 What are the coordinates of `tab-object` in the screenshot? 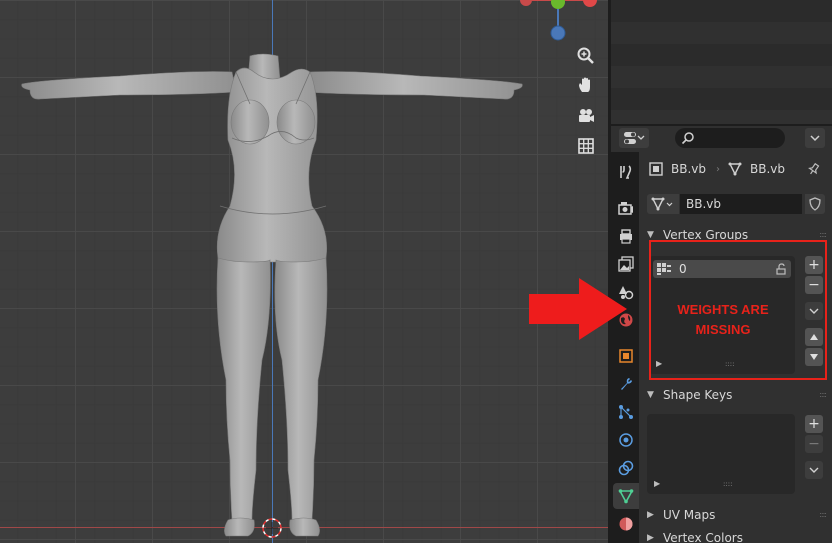 It's located at (626, 356).